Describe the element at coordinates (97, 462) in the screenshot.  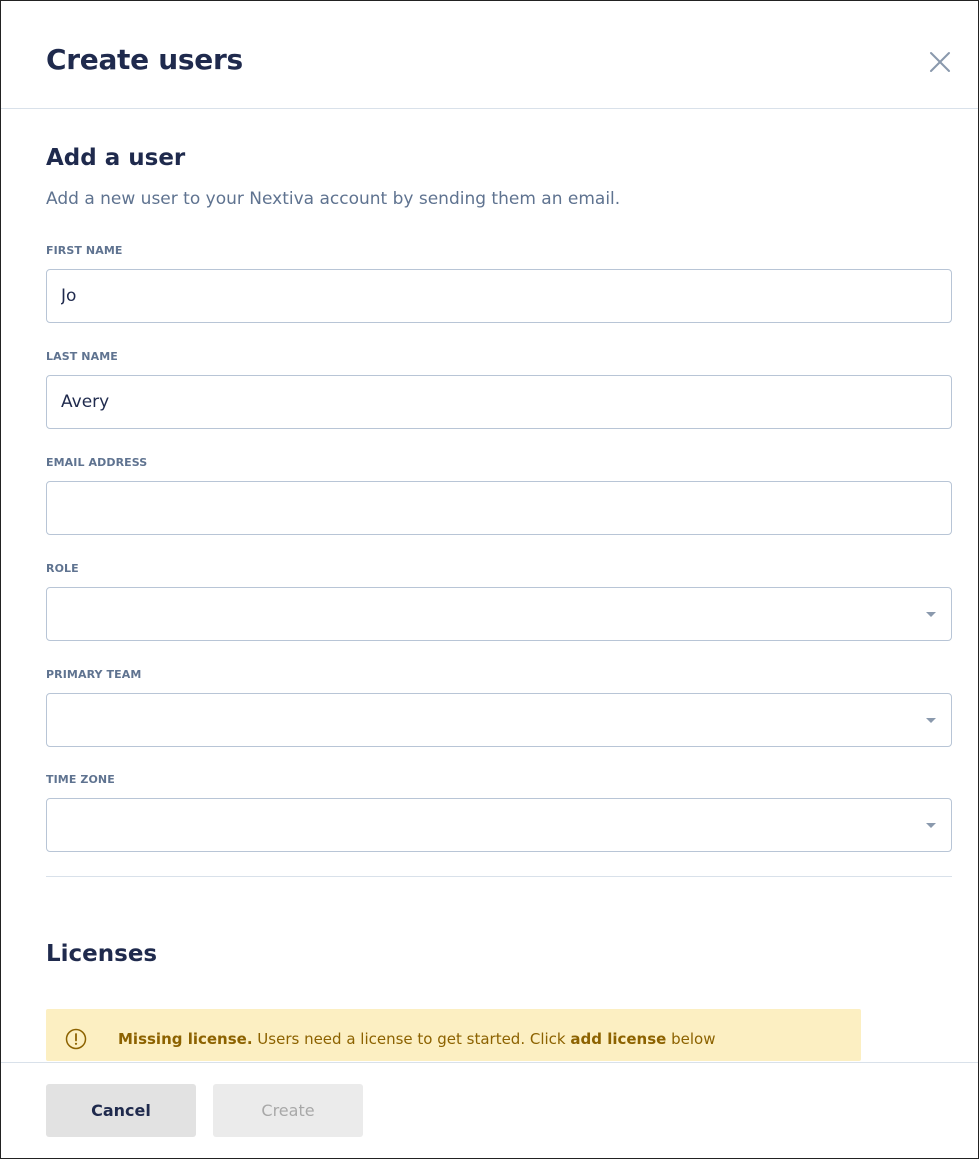
I see `email-address-label: EMAIL ADDRESS` at that location.